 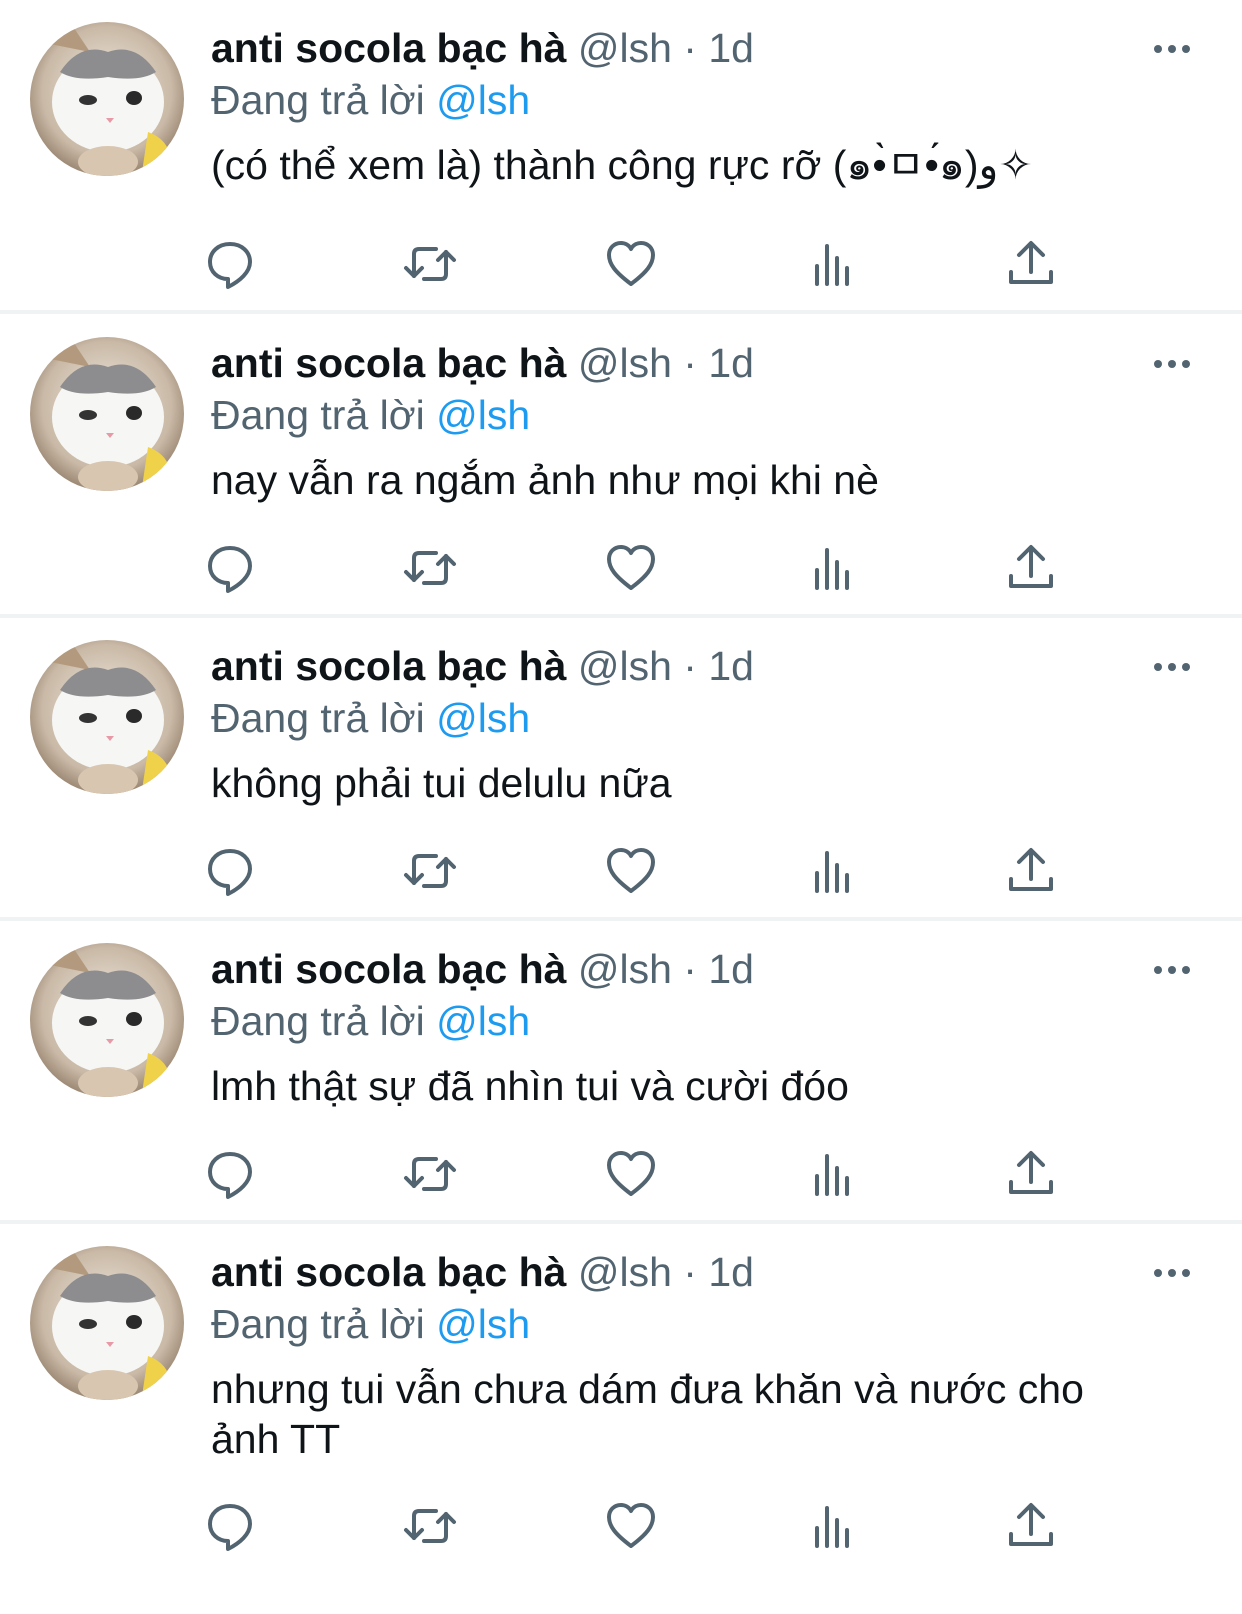 I want to click on tweet-text: không phải tui delulu nữa, so click(x=441, y=783).